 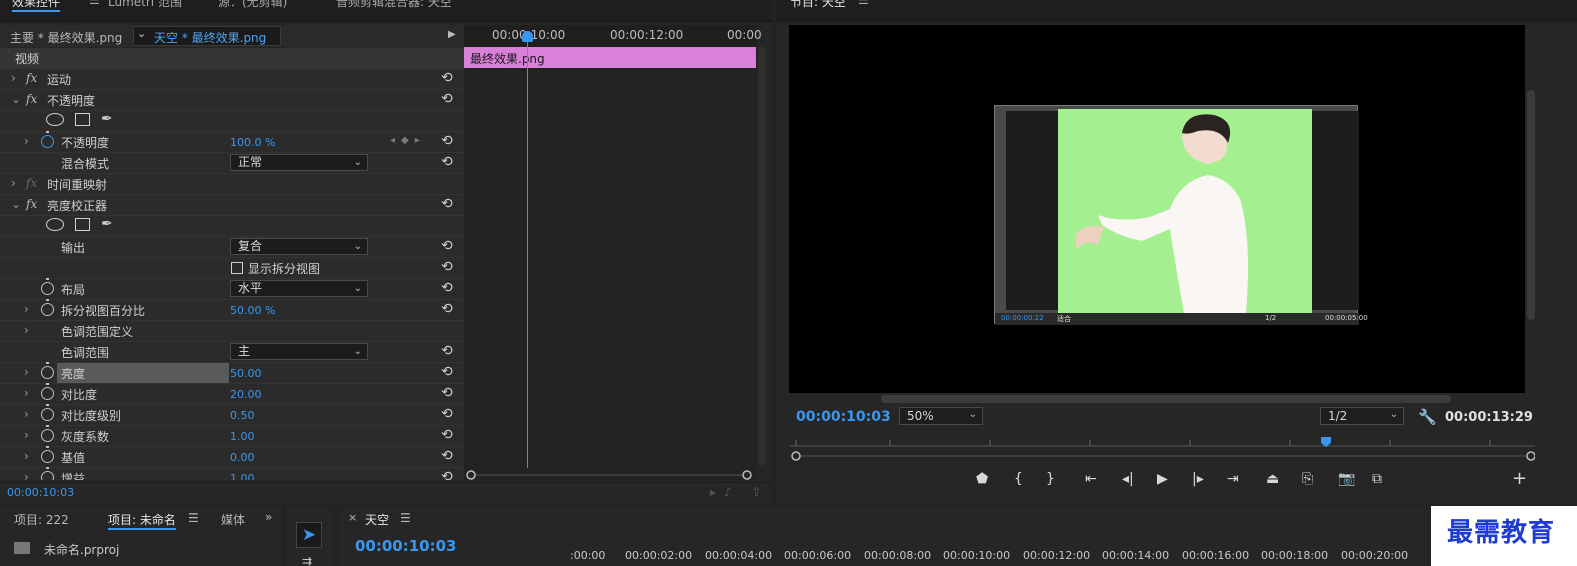 I want to click on ellipse-mask-icon, so click(x=55, y=224).